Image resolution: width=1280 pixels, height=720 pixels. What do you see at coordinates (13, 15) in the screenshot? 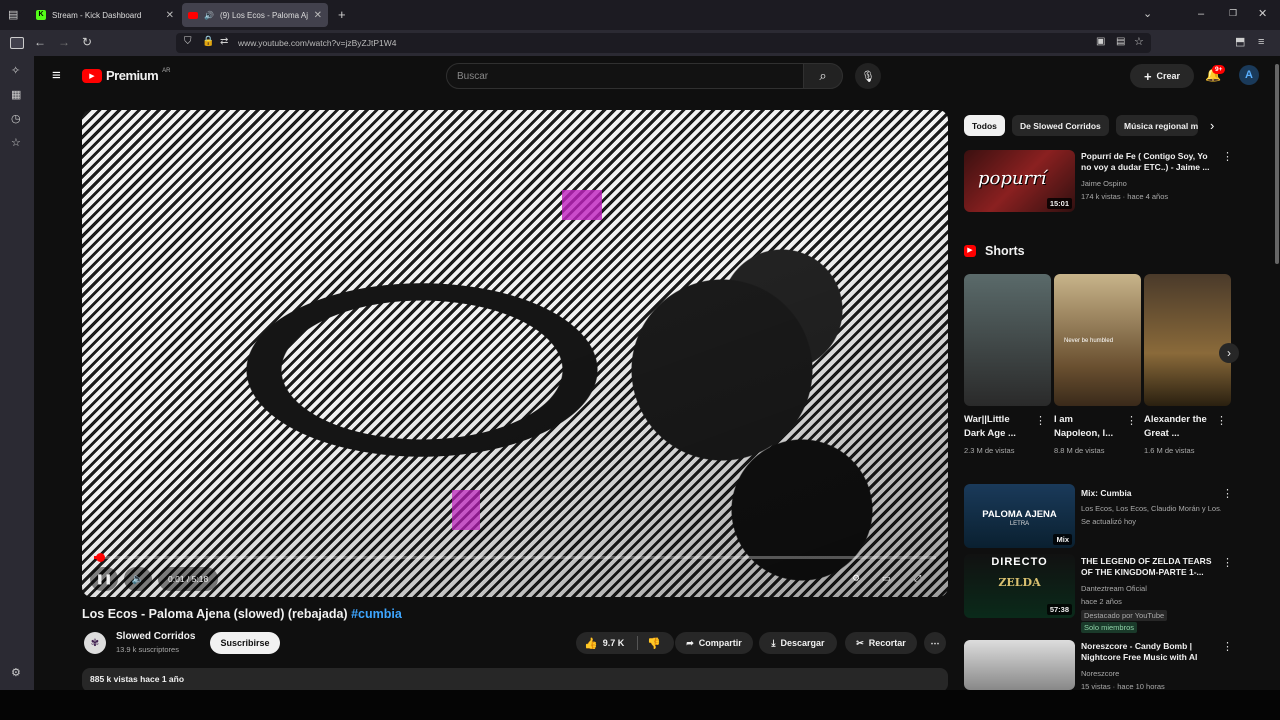
I see `tab-list-icon: ▤` at bounding box center [13, 15].